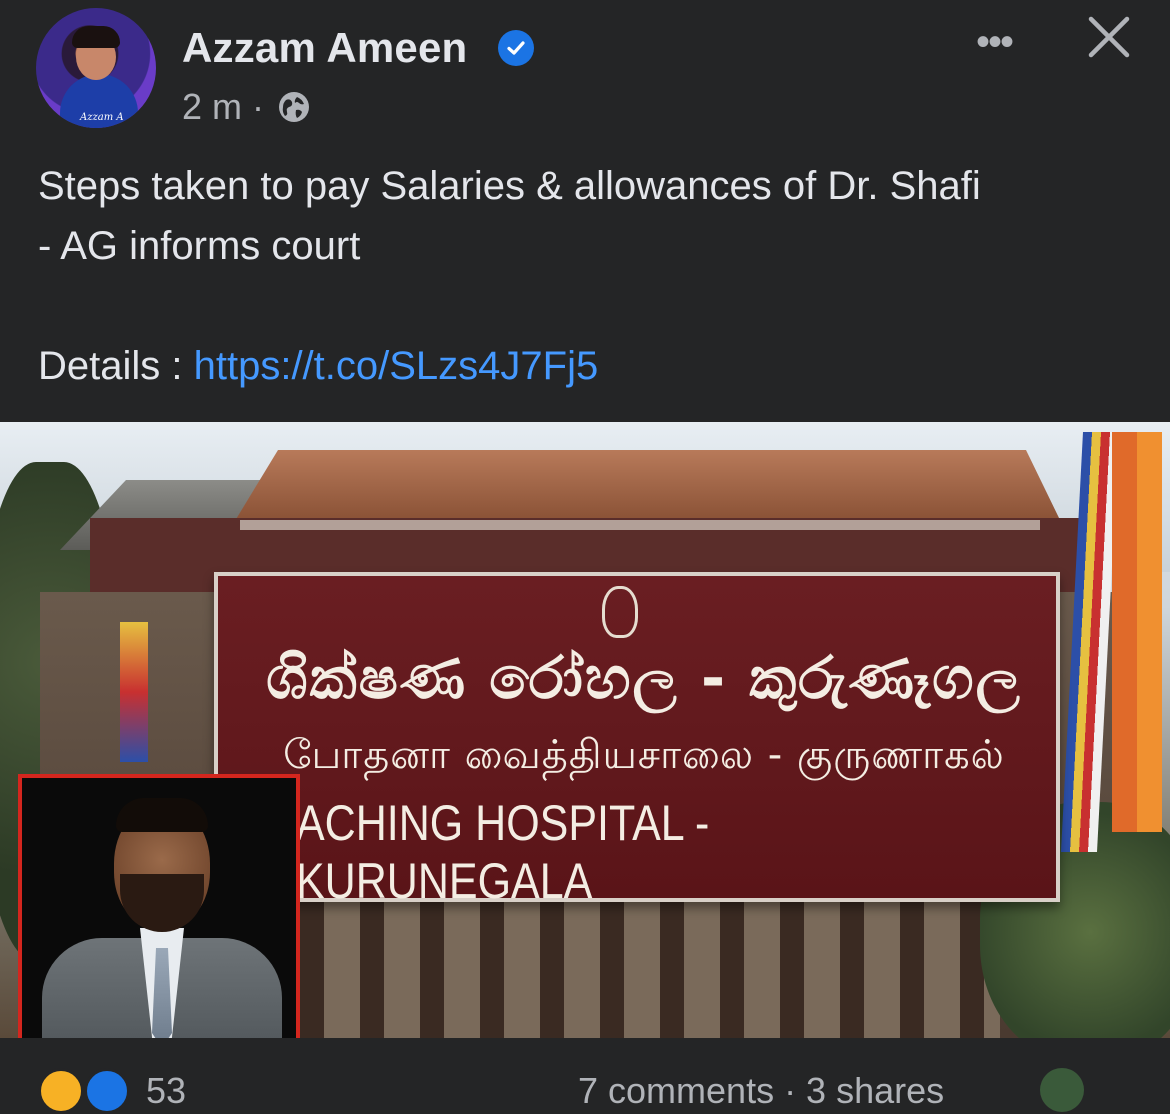 The width and height of the screenshot is (1170, 1114). Describe the element at coordinates (96, 37) in the screenshot. I see `avatar-hair` at that location.